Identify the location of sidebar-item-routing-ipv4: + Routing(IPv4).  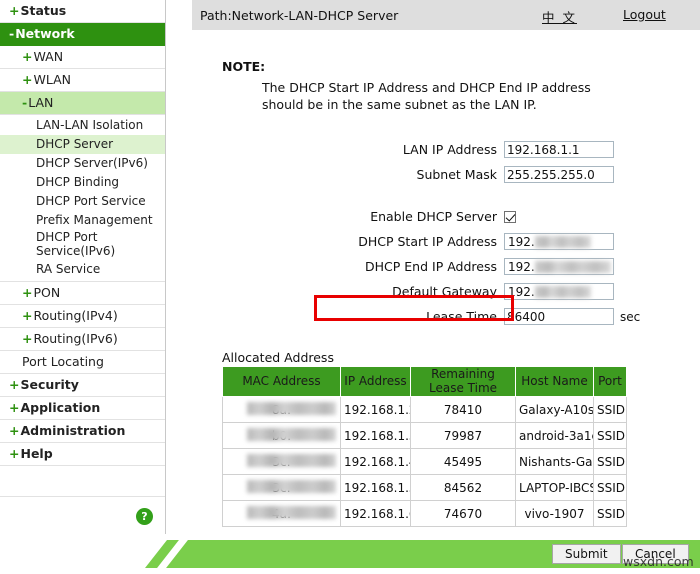
(82, 316).